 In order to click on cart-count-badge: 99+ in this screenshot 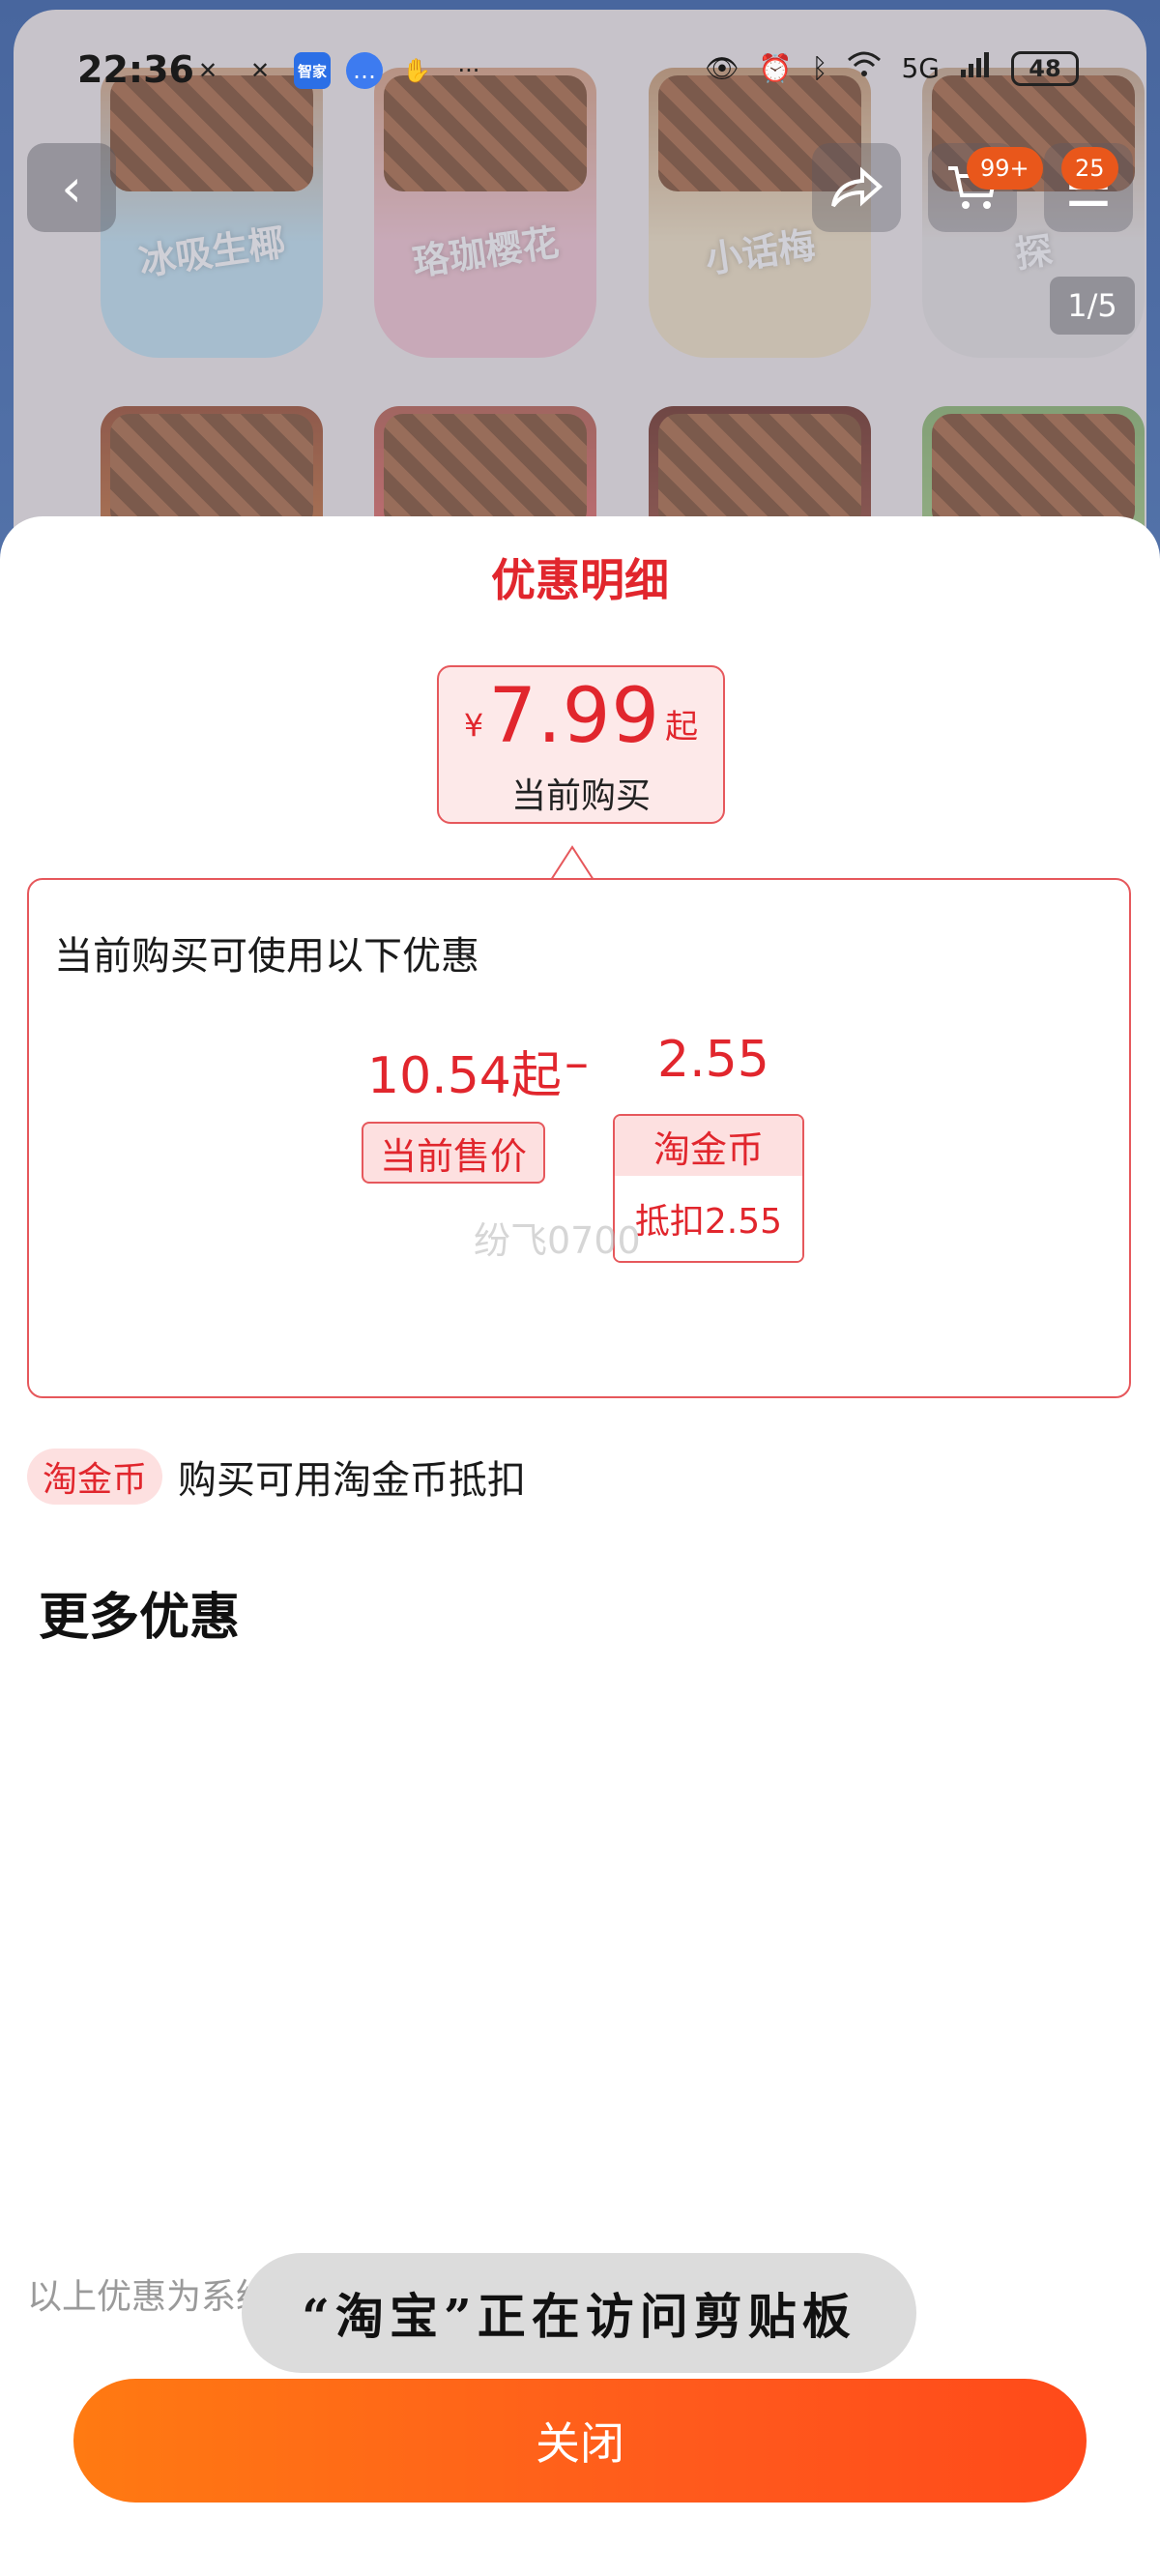, I will do `click(1005, 168)`.